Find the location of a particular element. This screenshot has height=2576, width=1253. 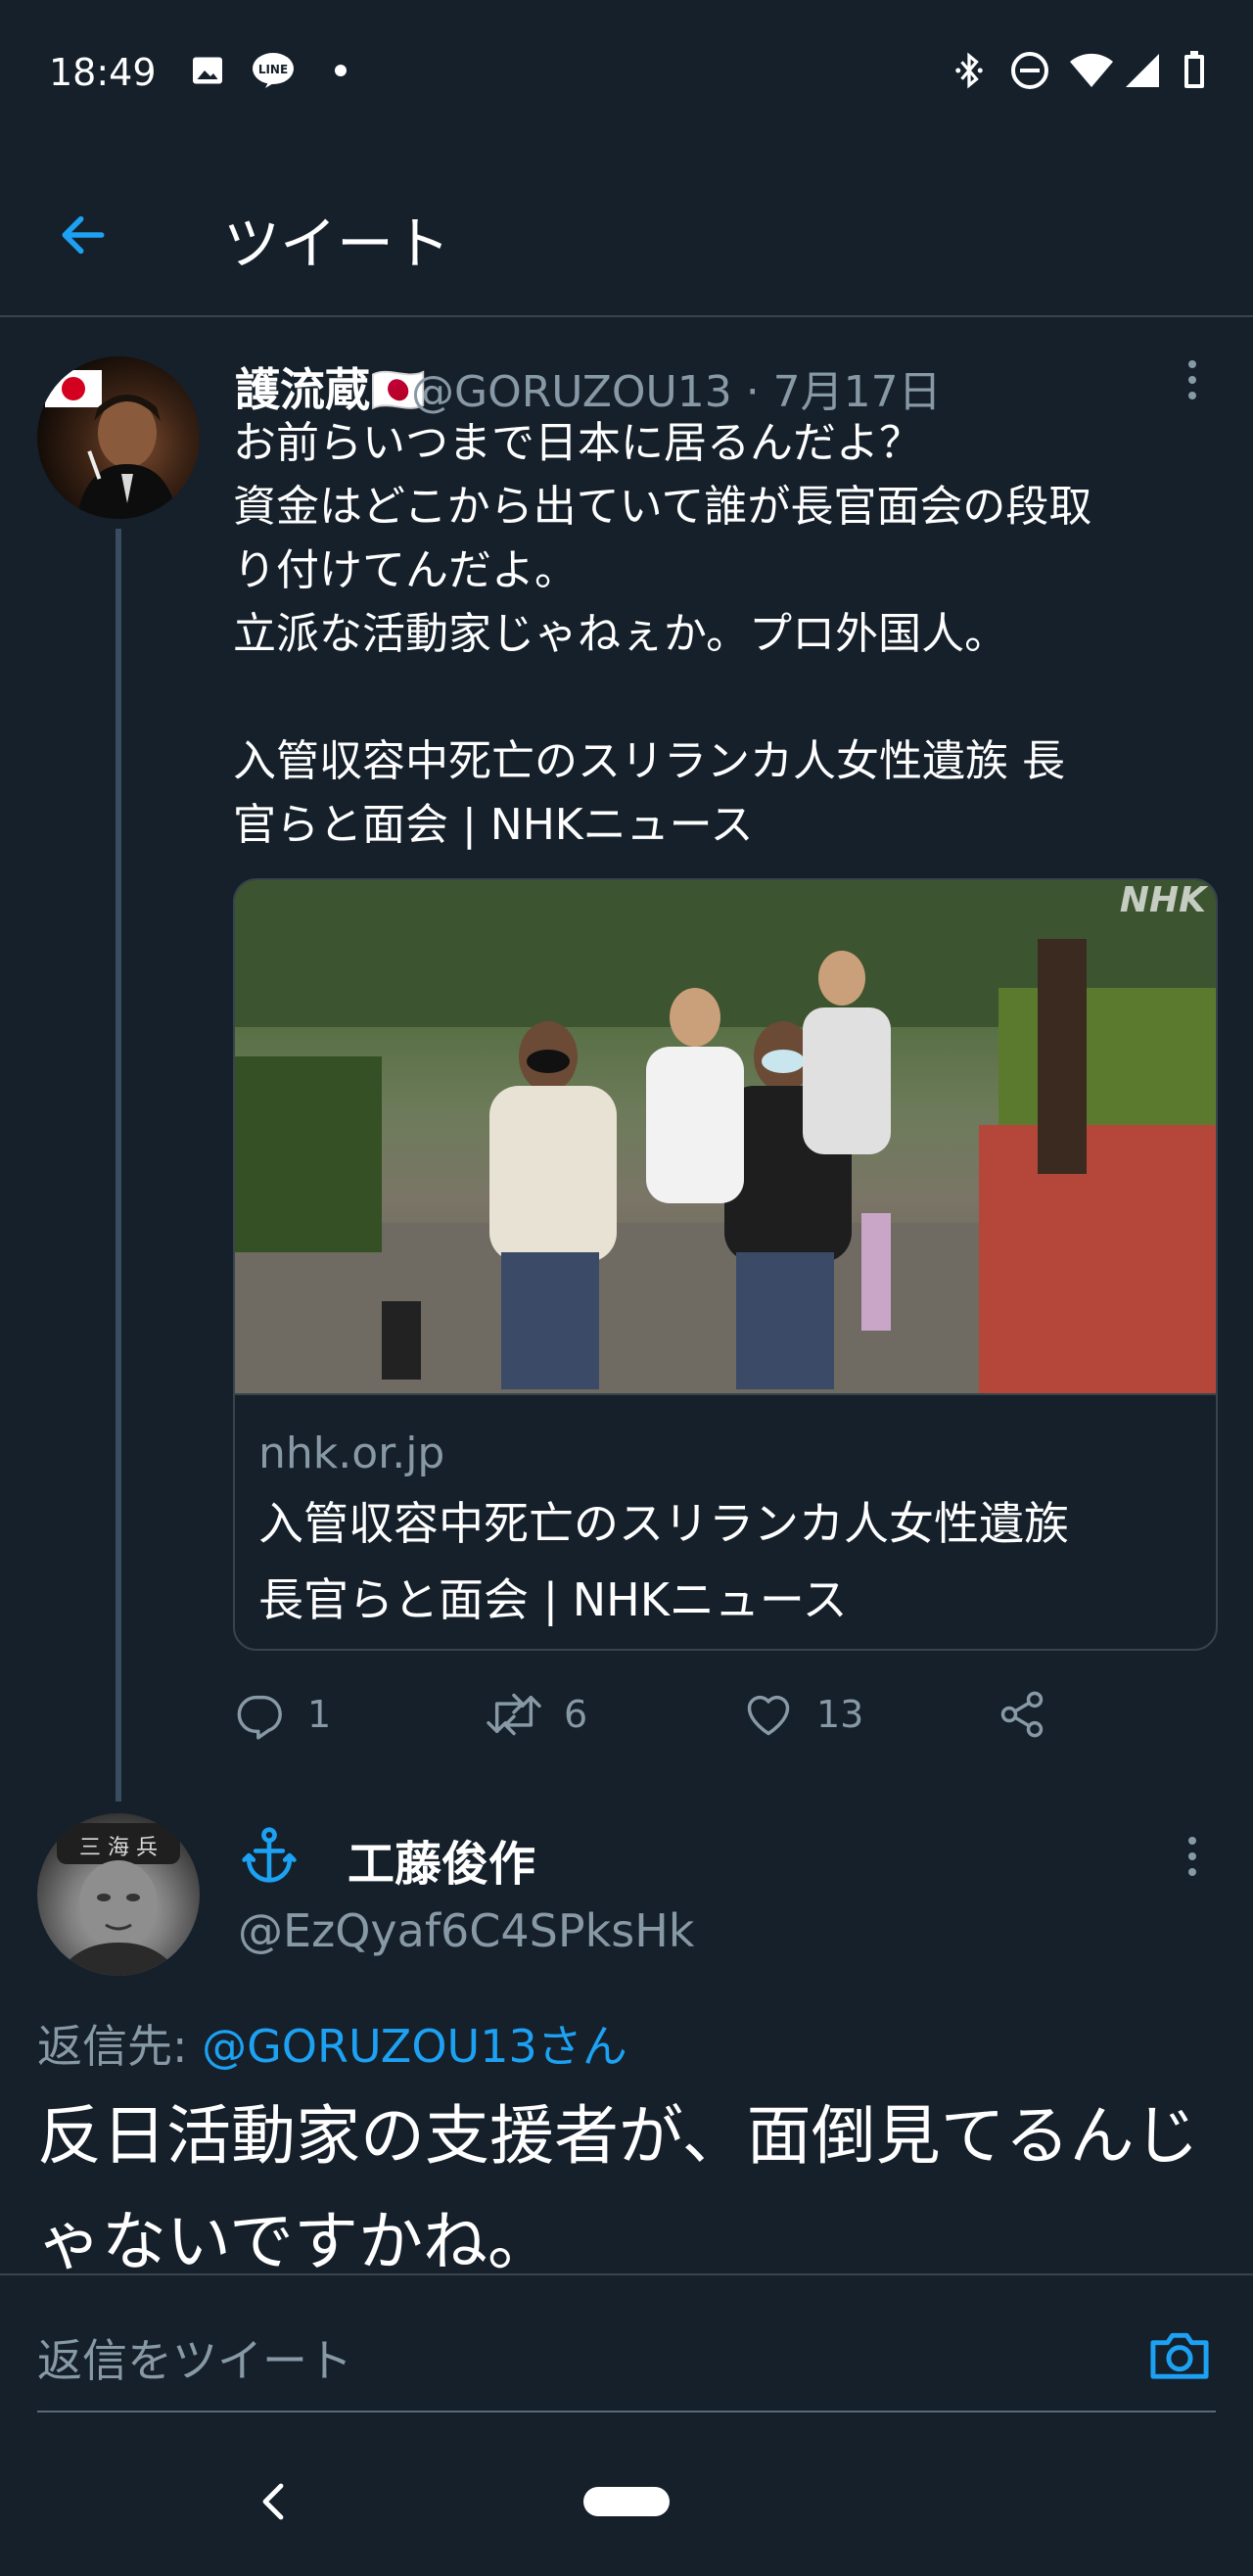

author-name: 護流蔵🇯🇵 is located at coordinates (330, 386).